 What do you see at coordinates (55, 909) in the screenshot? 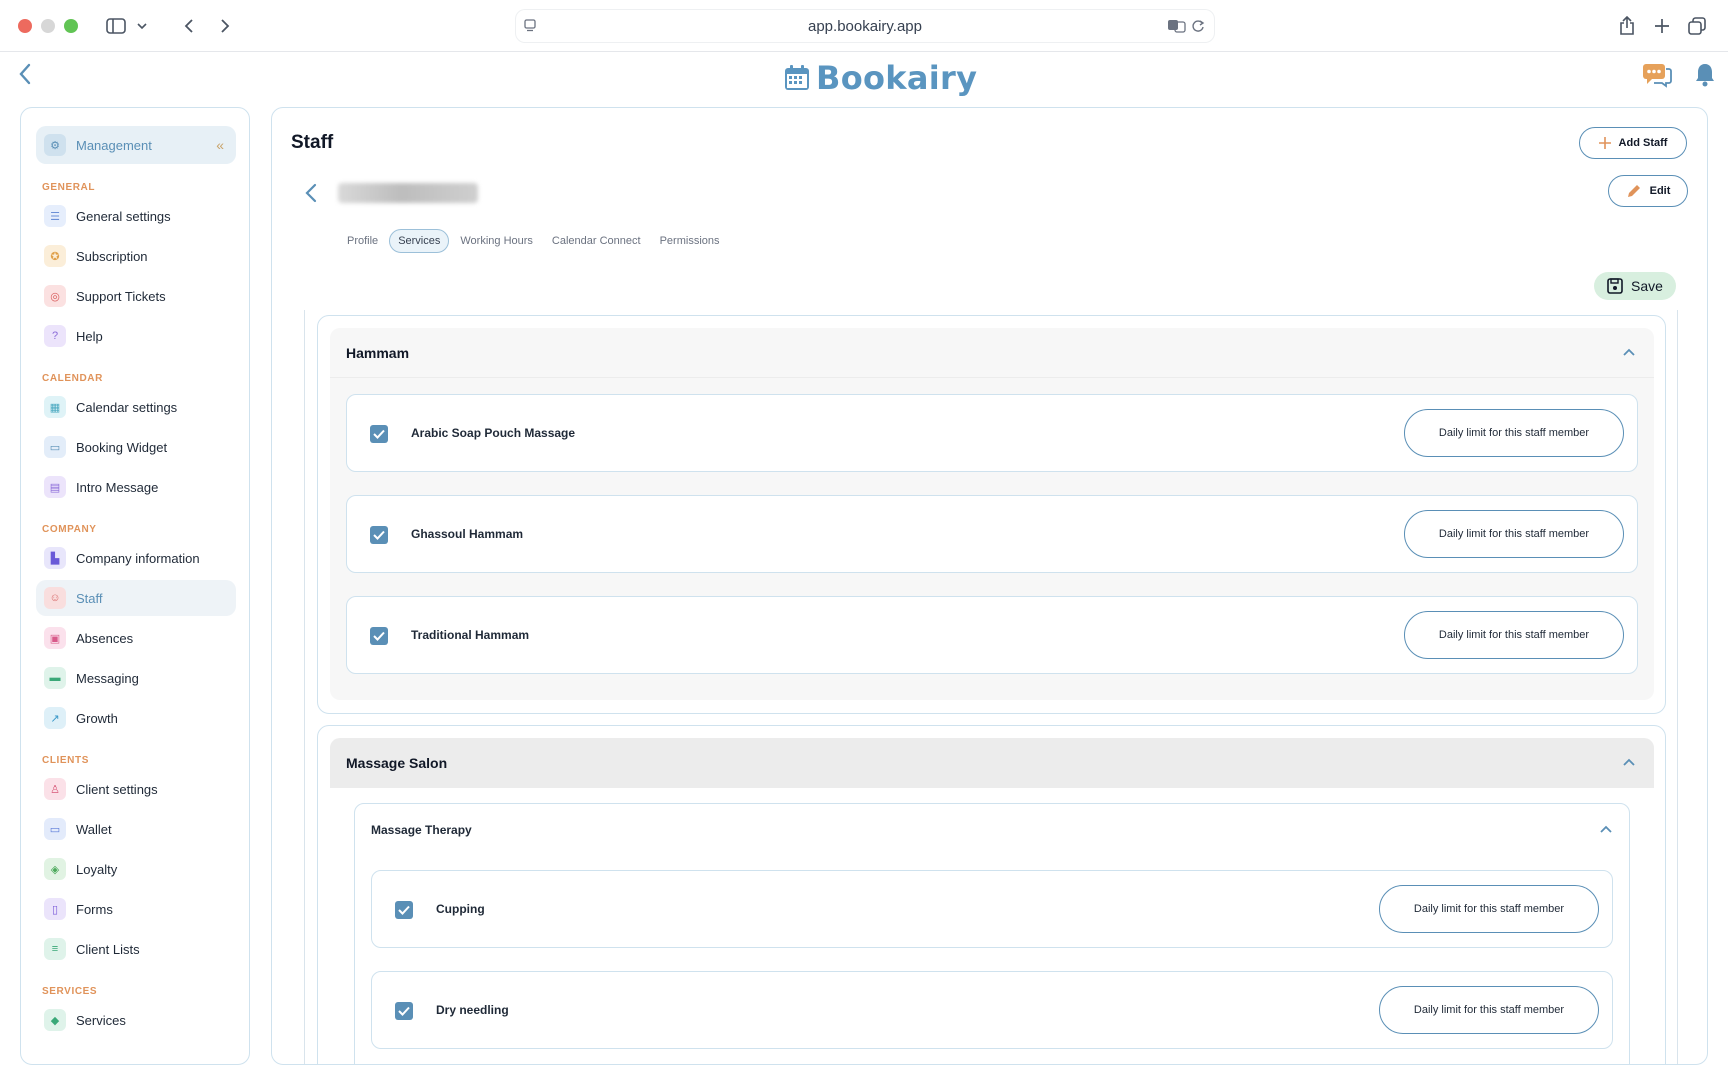
I see `document-icon: ▯` at bounding box center [55, 909].